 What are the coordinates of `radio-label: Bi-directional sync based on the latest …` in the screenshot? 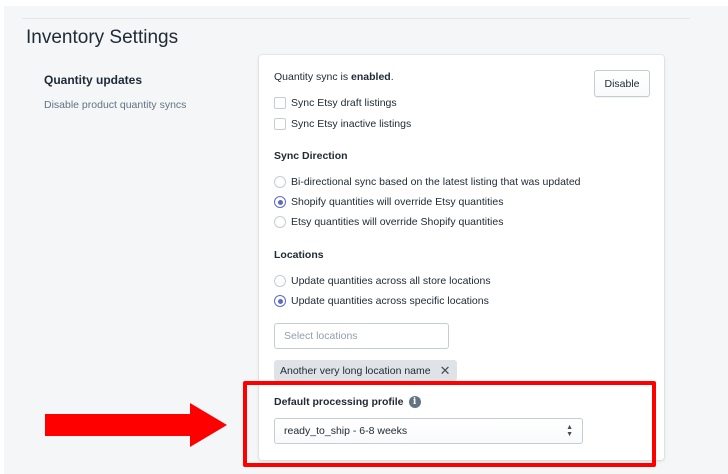 It's located at (436, 182).